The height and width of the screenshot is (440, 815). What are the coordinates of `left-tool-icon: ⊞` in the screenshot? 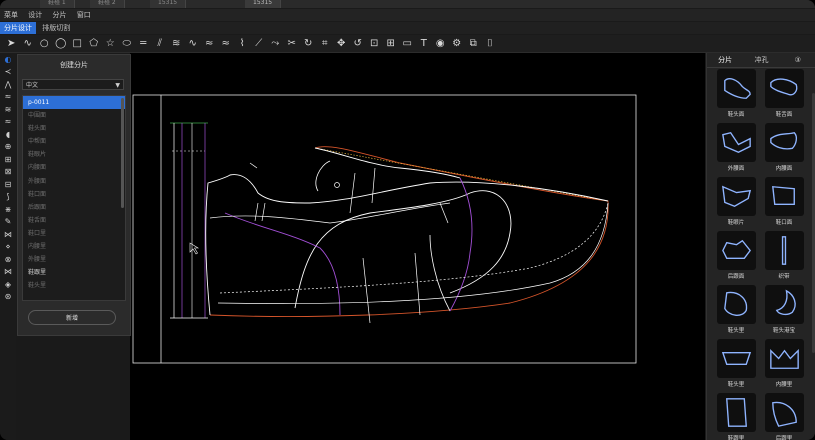 It's located at (8, 159).